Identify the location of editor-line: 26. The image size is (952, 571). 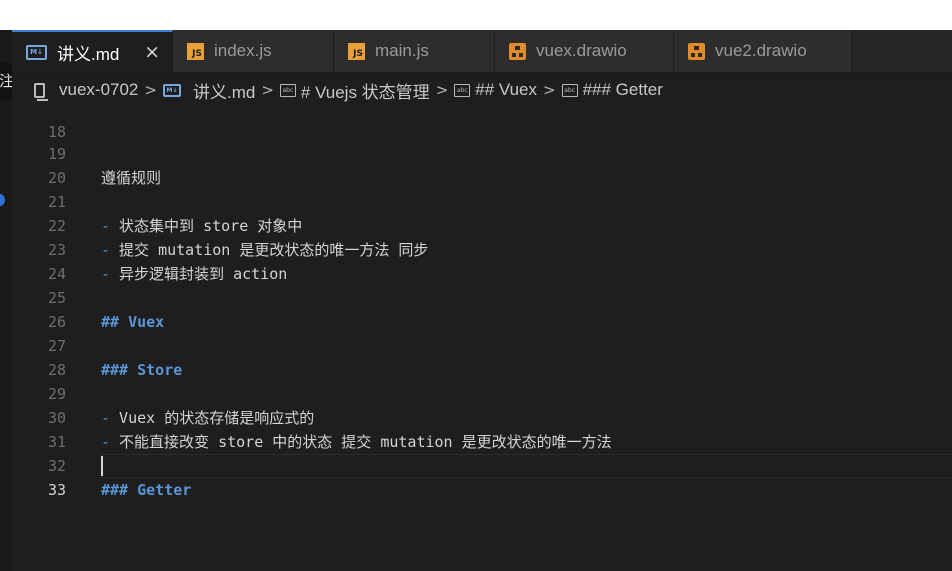
(482, 308).